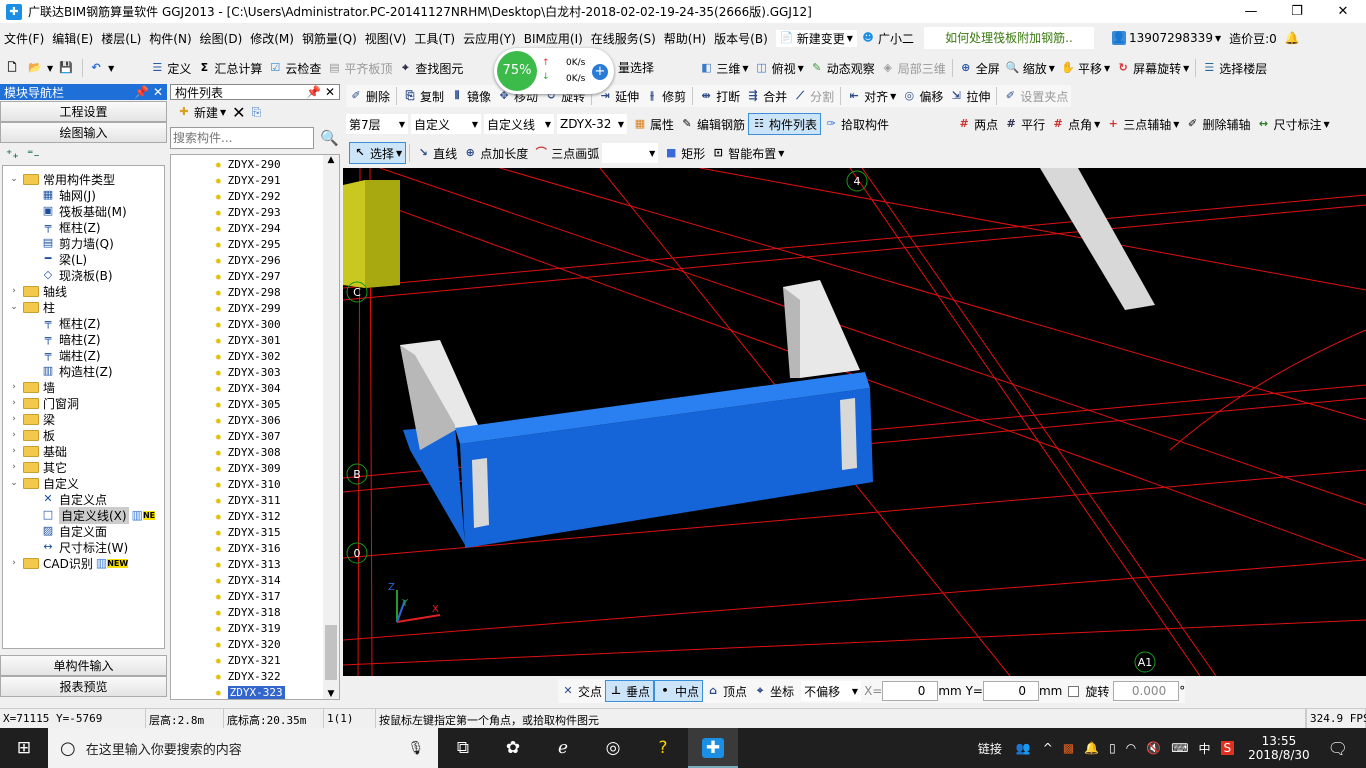 This screenshot has height=768, width=1366. I want to click on tip-link: 如何处理筏板附加钢筋.., so click(1008, 38).